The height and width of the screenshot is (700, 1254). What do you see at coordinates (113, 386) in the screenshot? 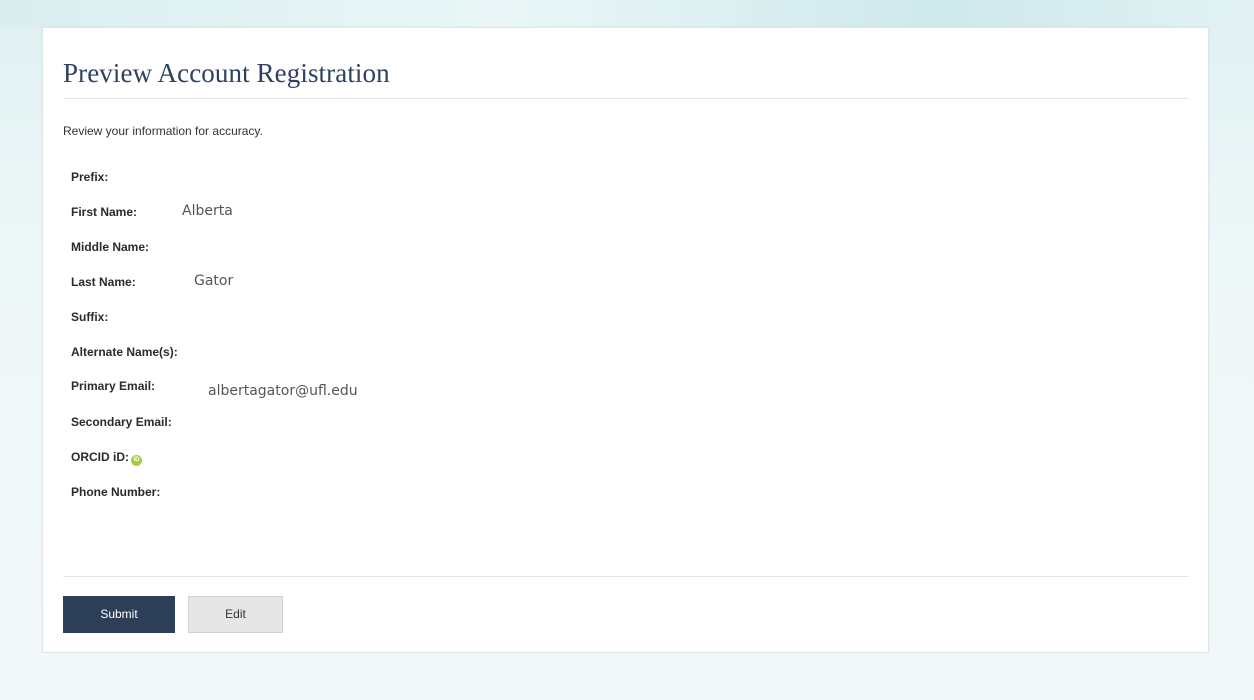
I see `primary-email-label: Primary Email:` at bounding box center [113, 386].